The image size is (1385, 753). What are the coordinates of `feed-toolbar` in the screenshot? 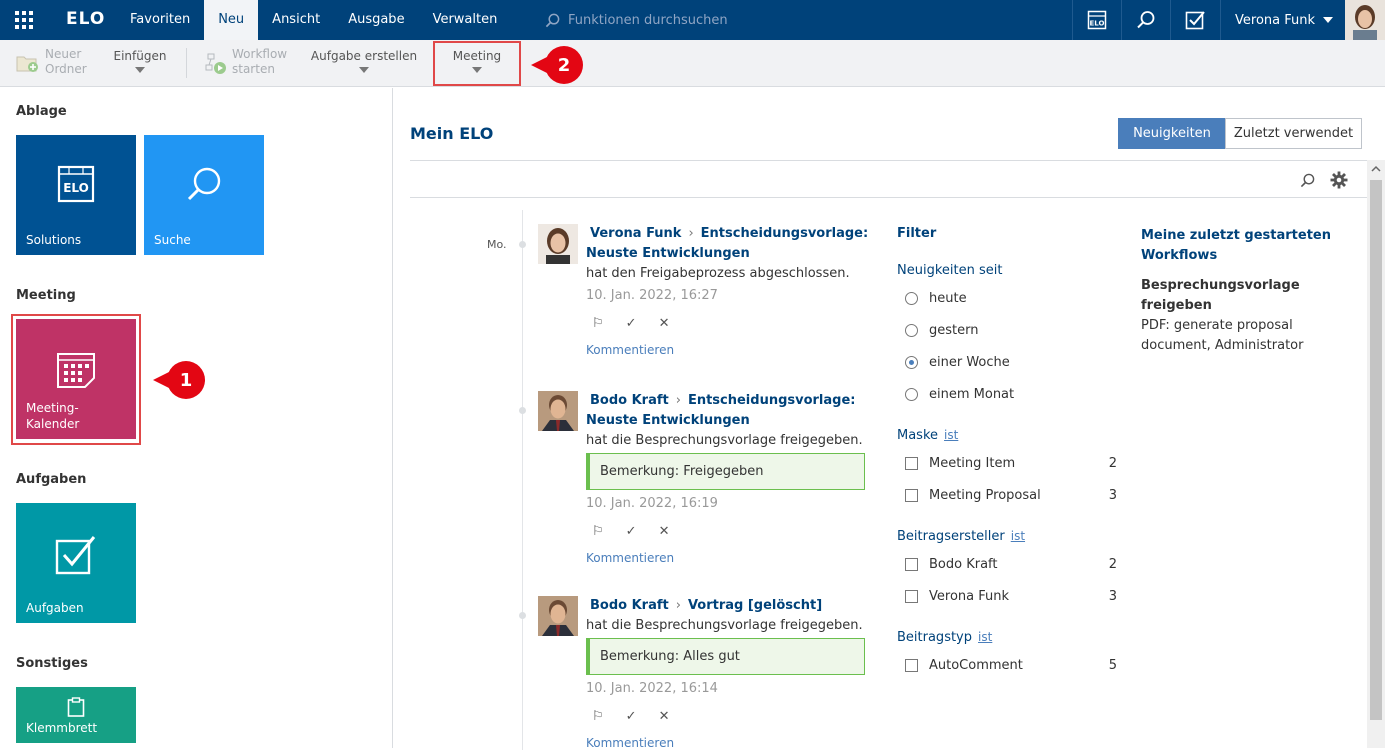 It's located at (888, 179).